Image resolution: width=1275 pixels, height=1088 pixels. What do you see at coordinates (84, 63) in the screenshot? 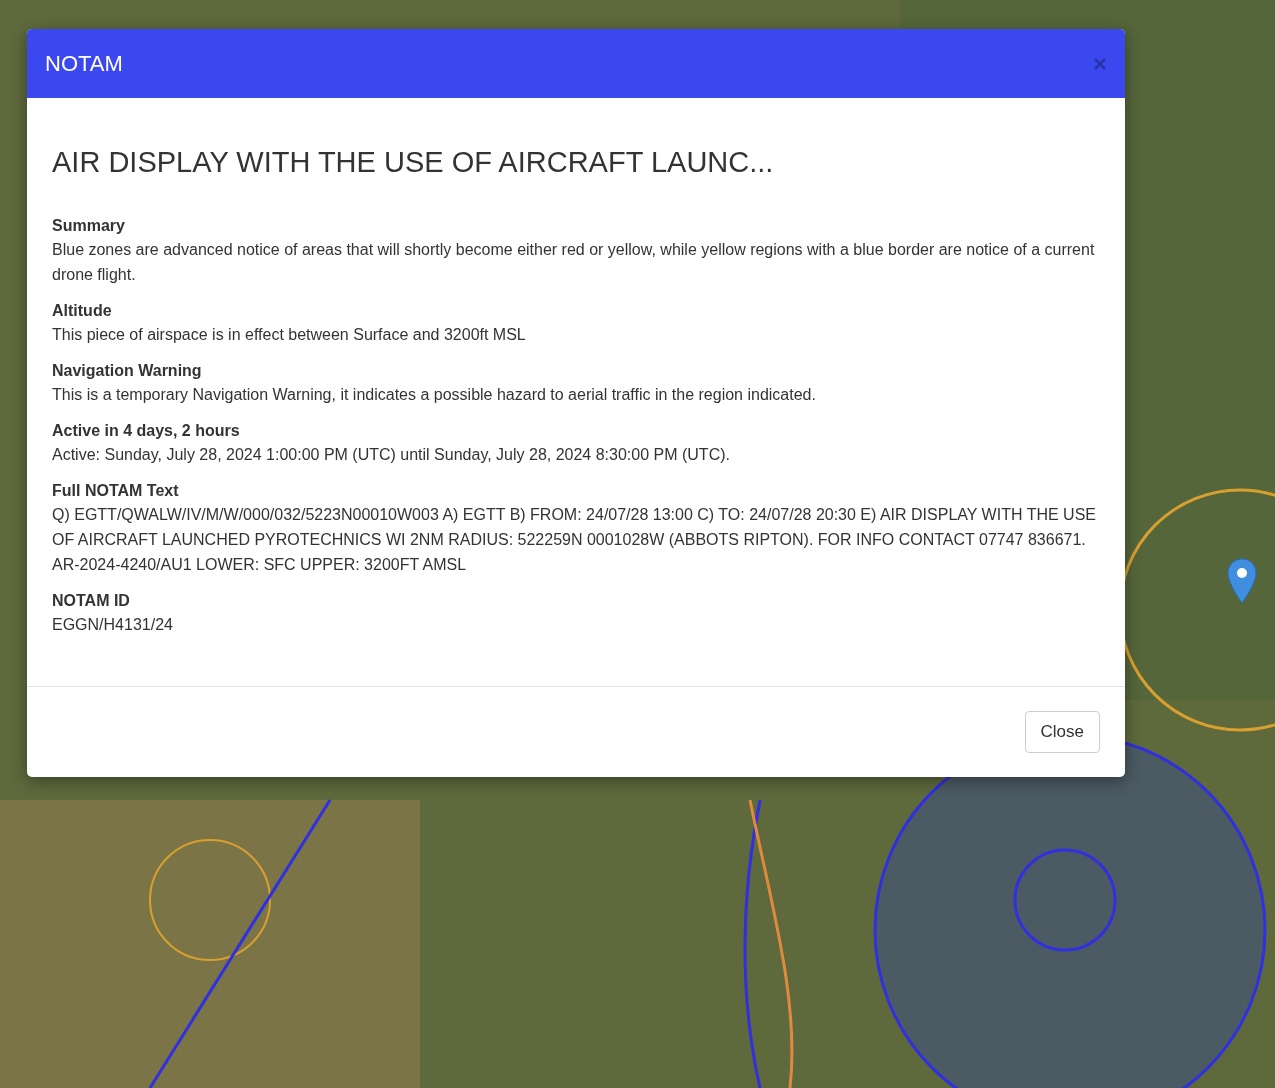
I see `dialog-title: NOTAM` at bounding box center [84, 63].